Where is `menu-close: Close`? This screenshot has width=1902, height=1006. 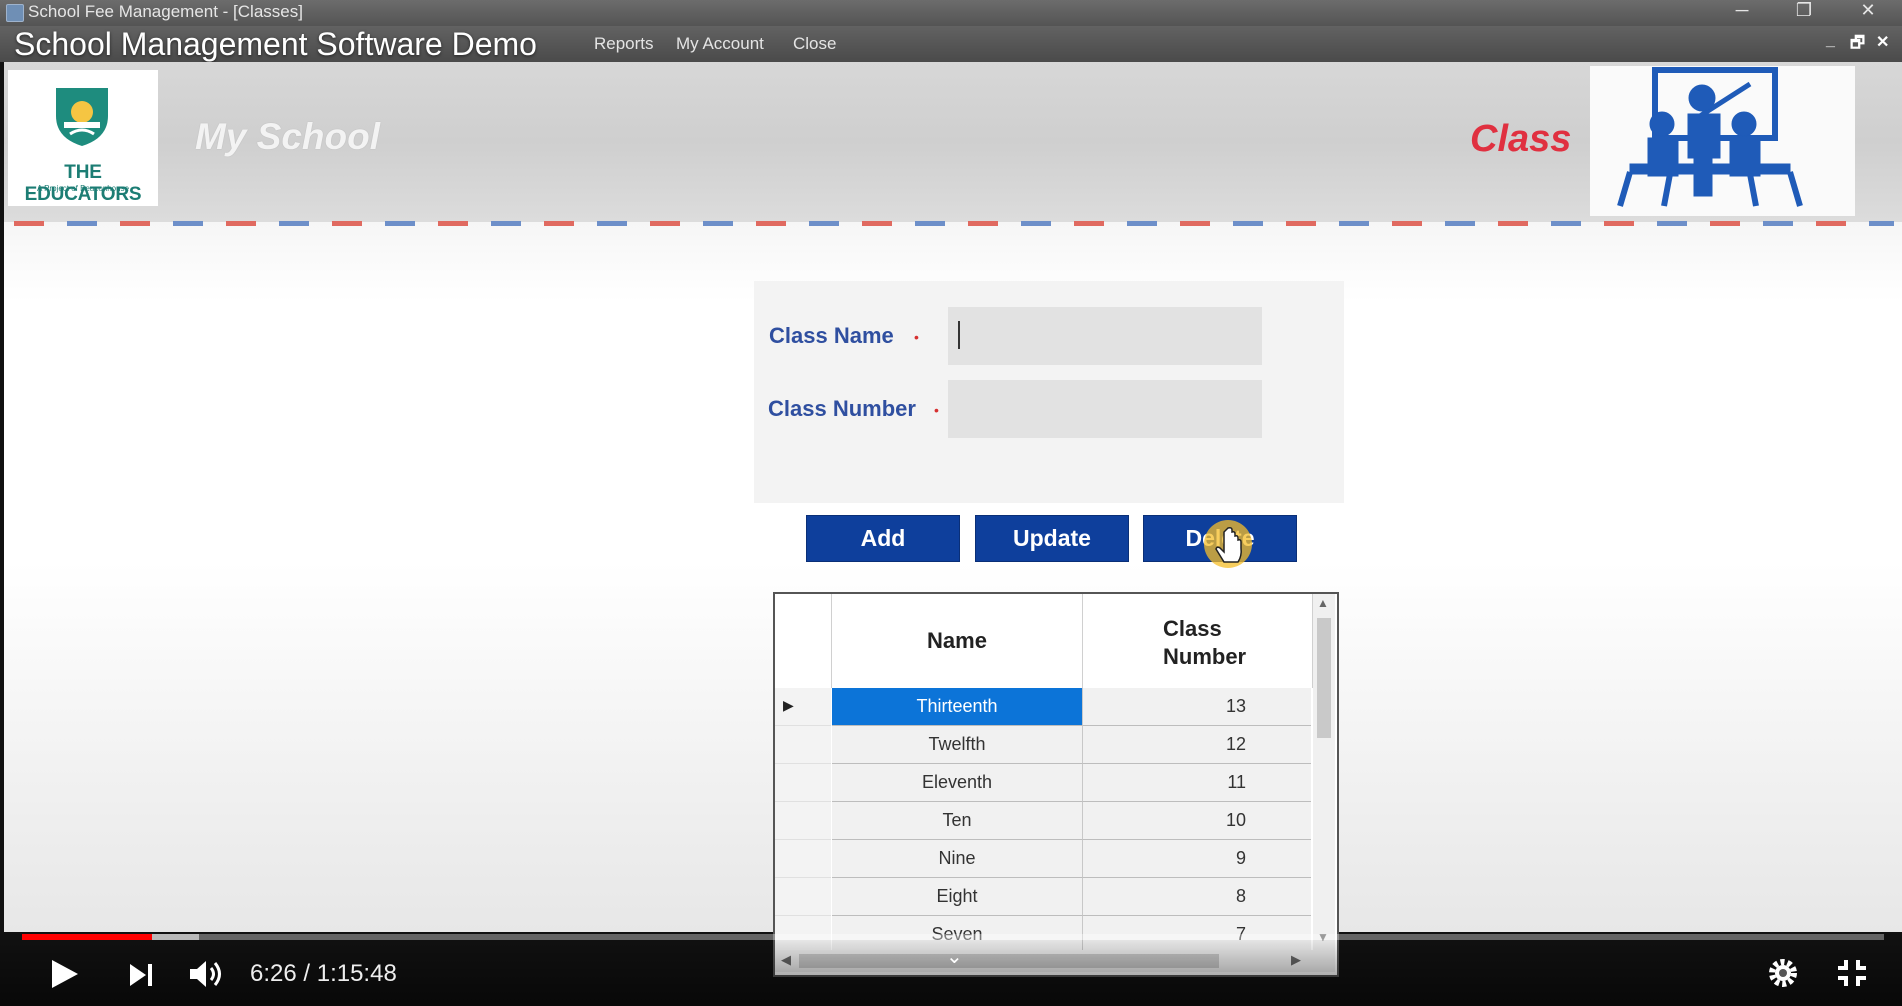 menu-close: Close is located at coordinates (814, 44).